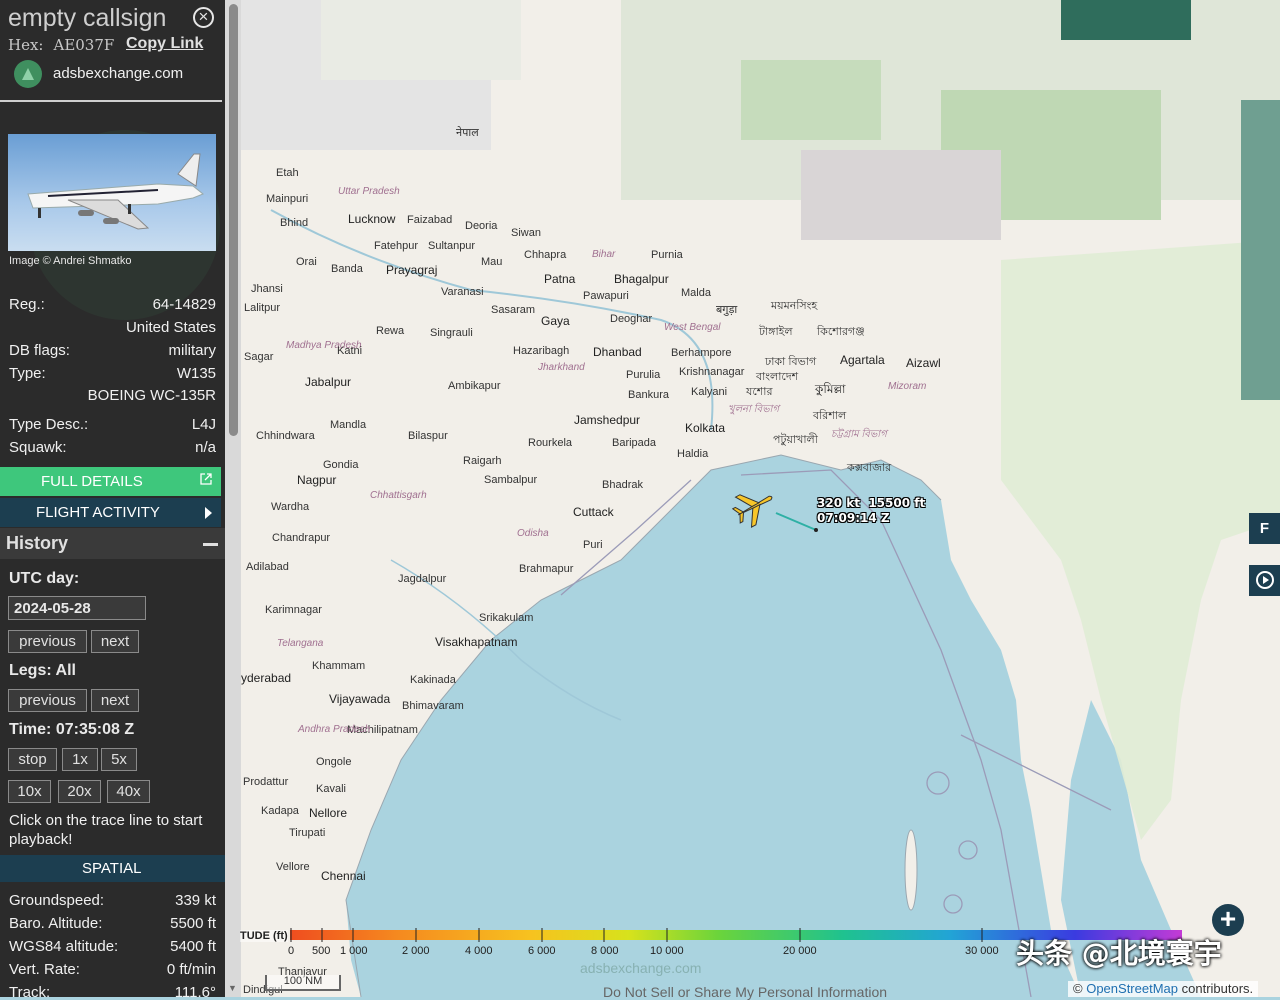  Describe the element at coordinates (482, 461) in the screenshot. I see `place-label: Raigarh` at that location.